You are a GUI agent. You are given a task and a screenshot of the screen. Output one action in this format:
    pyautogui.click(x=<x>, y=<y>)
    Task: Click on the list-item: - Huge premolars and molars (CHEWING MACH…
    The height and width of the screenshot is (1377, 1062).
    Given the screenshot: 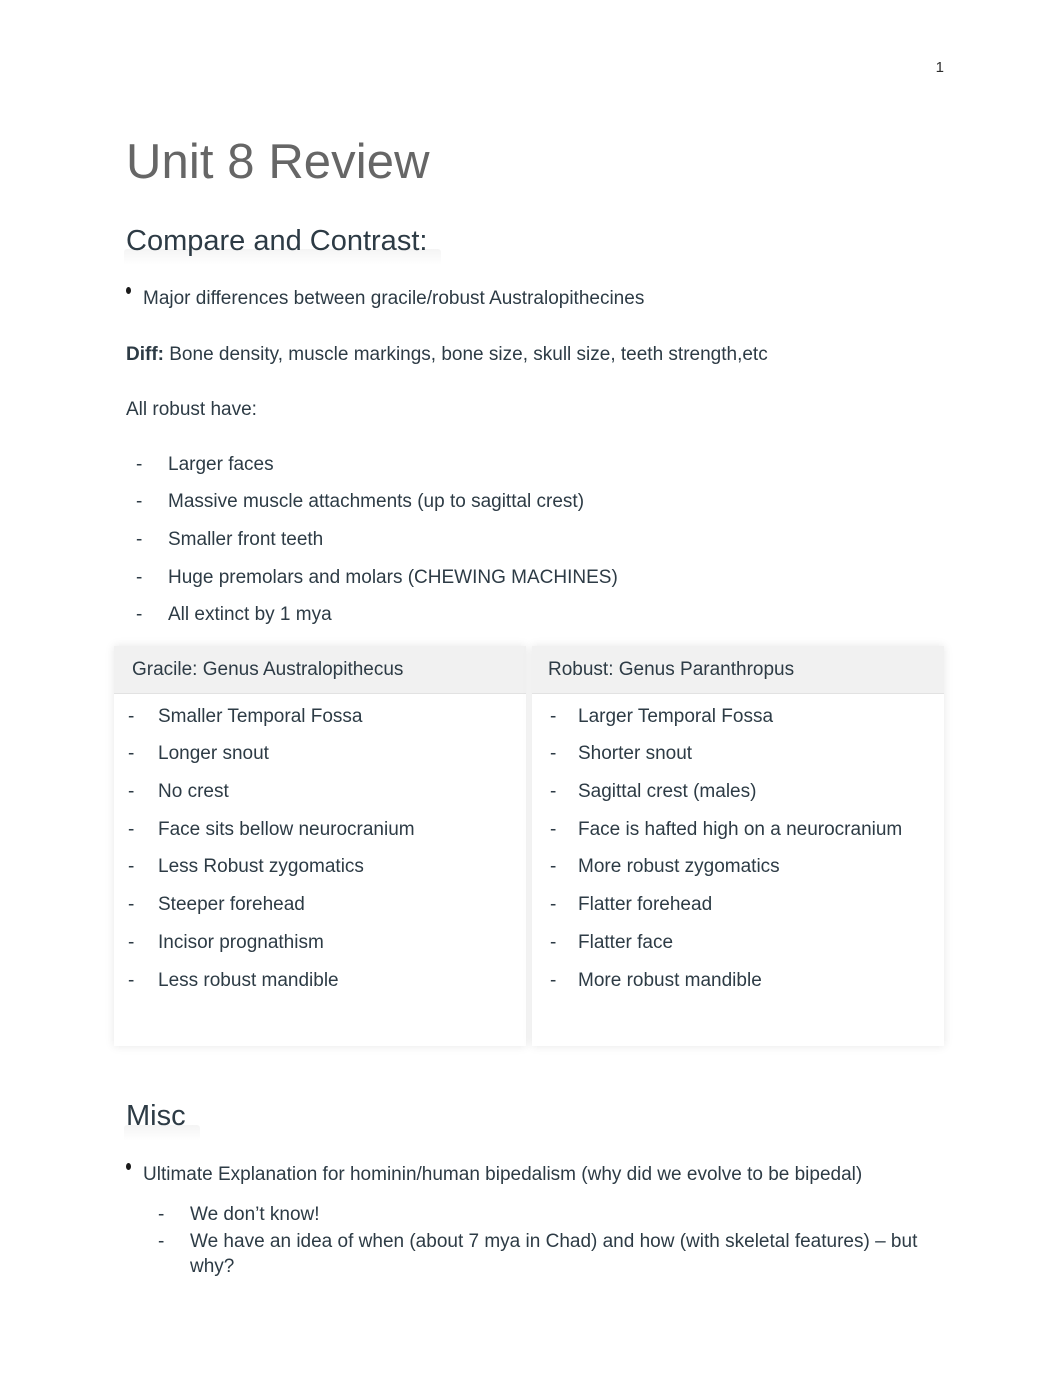 What is the action you would take?
    pyautogui.click(x=532, y=578)
    